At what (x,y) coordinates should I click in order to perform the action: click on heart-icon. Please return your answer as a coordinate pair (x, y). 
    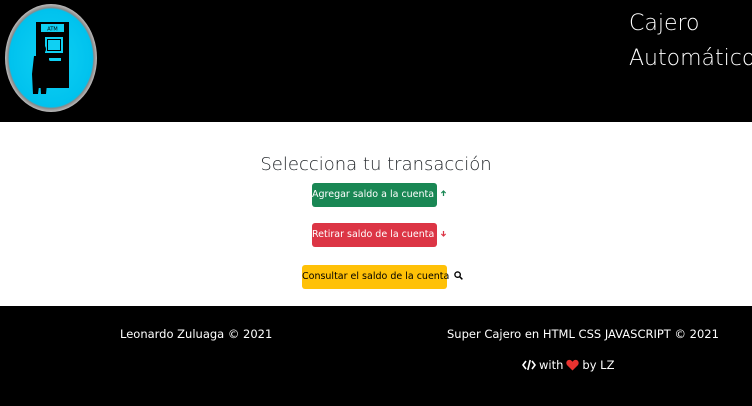
    Looking at the image, I should click on (573, 365).